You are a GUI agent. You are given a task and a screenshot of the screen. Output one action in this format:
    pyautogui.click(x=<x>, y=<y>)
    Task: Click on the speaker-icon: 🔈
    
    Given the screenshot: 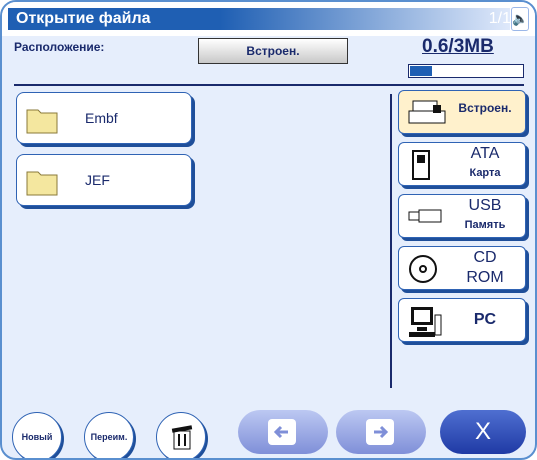 What is the action you would take?
    pyautogui.click(x=520, y=19)
    